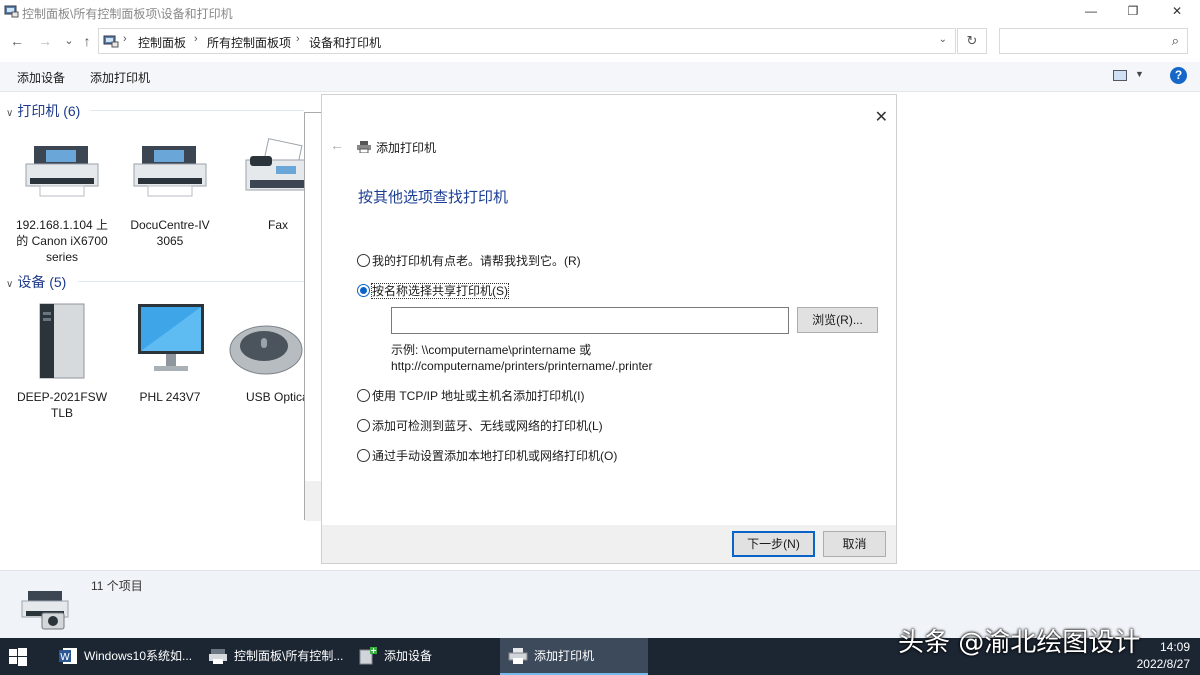 This screenshot has width=1200, height=675. I want to click on option-tcp-ip: 使用 TCP/IP 地址或主机名添加打印机(I), so click(470, 395).